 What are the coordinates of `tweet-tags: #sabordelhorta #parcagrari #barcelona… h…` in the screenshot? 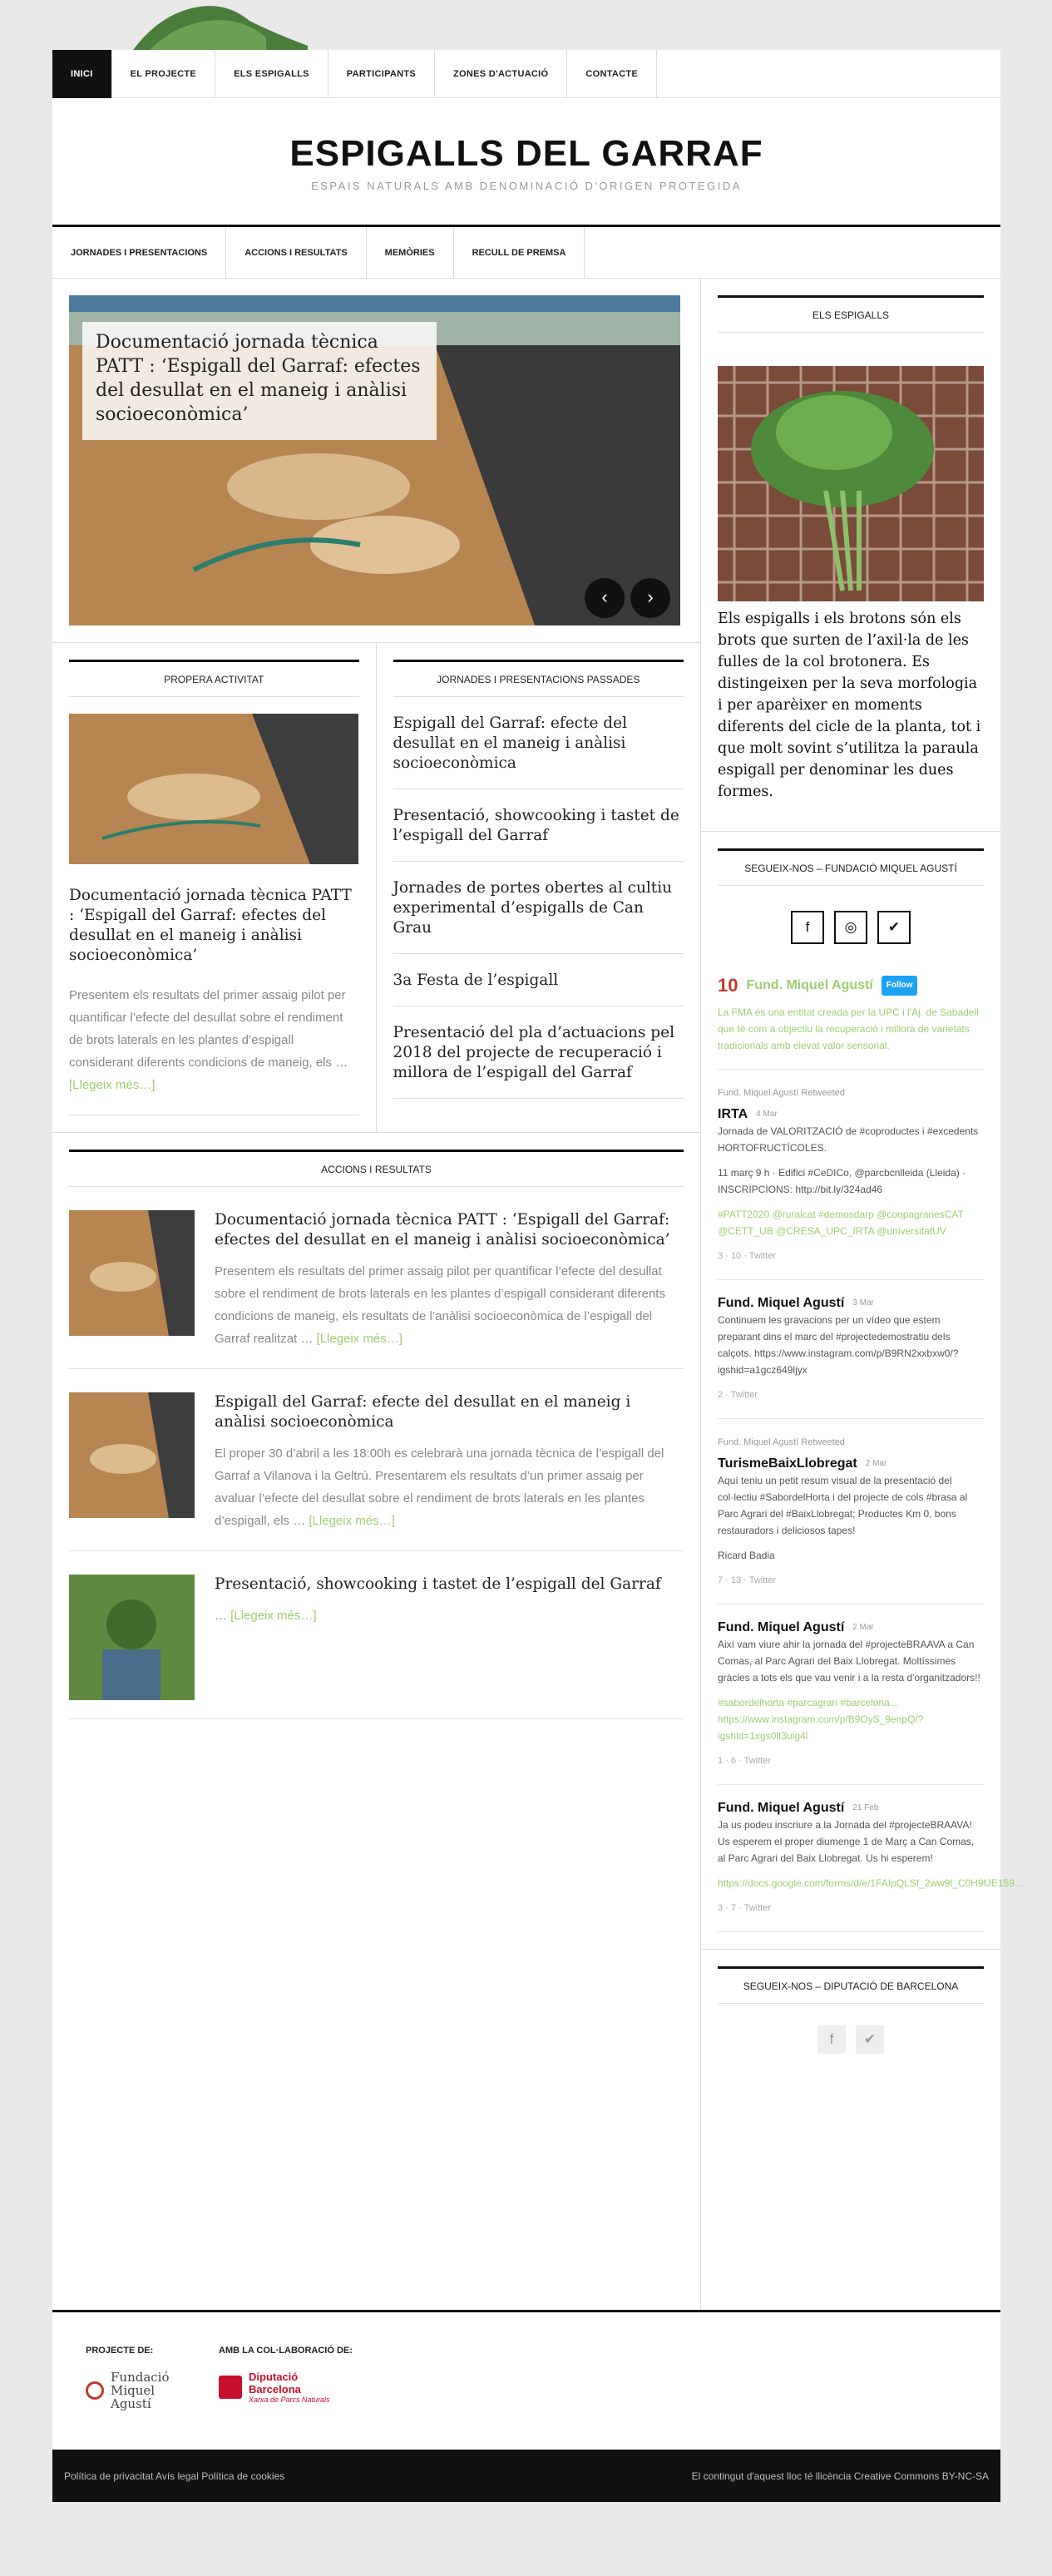 It's located at (851, 1719).